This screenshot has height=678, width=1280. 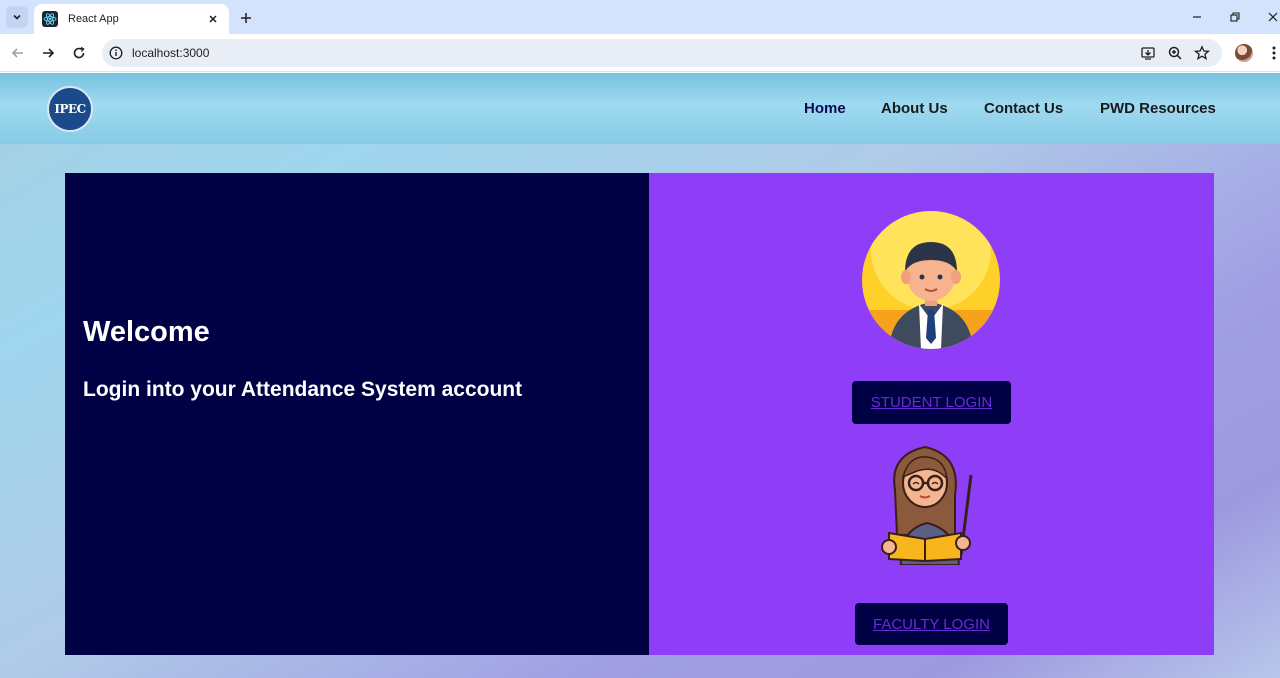 I want to click on browser-toolbar: localhost:3000, so click(x=640, y=53).